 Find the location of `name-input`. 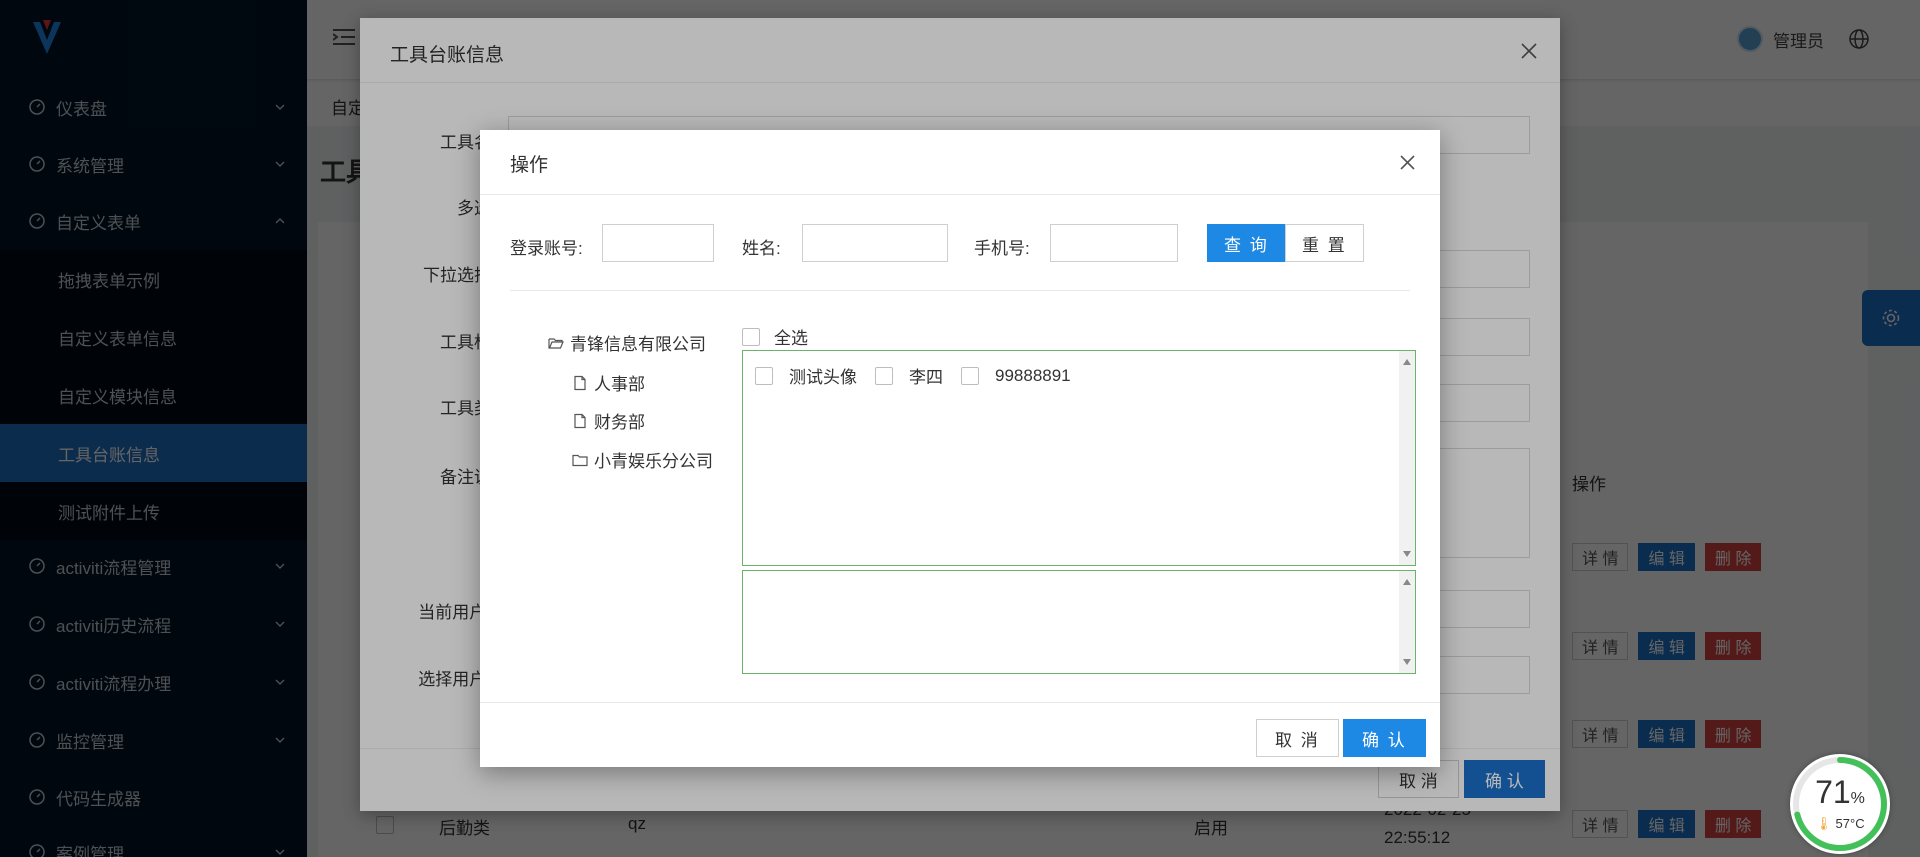

name-input is located at coordinates (875, 243).